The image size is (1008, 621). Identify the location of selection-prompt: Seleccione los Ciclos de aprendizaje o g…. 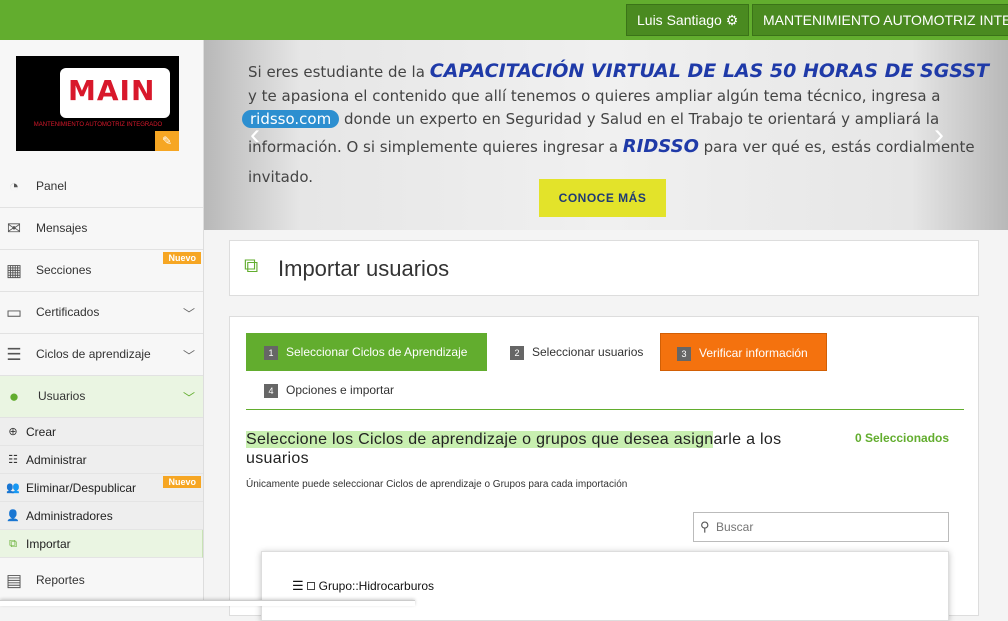
(546, 449).